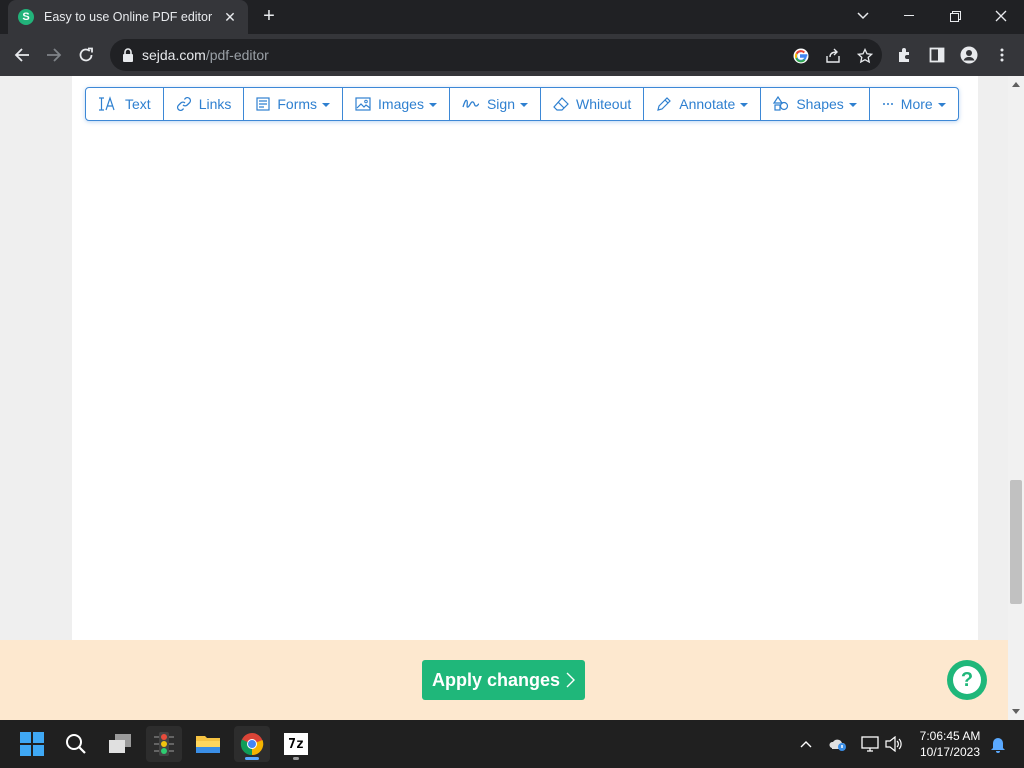  I want to click on sign-tool-button: Sign, so click(495, 104).